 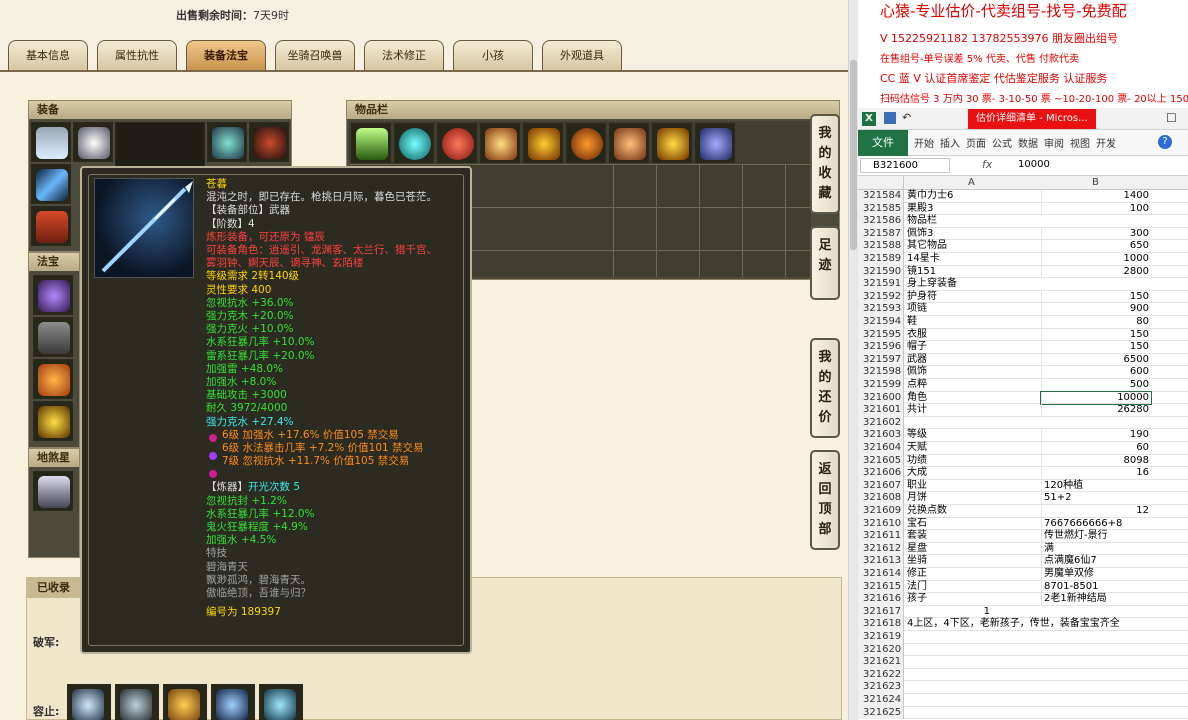 I want to click on cell-a: 兑换点数, so click(x=972, y=511).